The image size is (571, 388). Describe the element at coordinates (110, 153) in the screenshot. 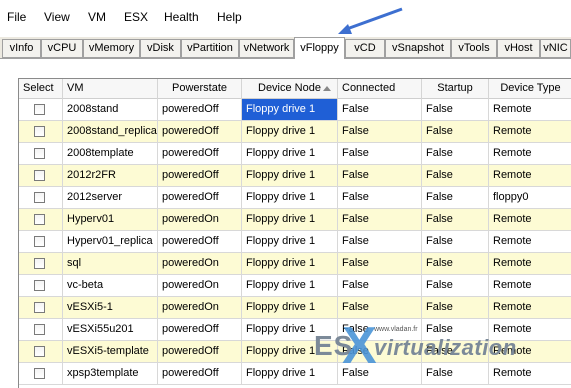

I see `cell-vm: 2008template` at that location.